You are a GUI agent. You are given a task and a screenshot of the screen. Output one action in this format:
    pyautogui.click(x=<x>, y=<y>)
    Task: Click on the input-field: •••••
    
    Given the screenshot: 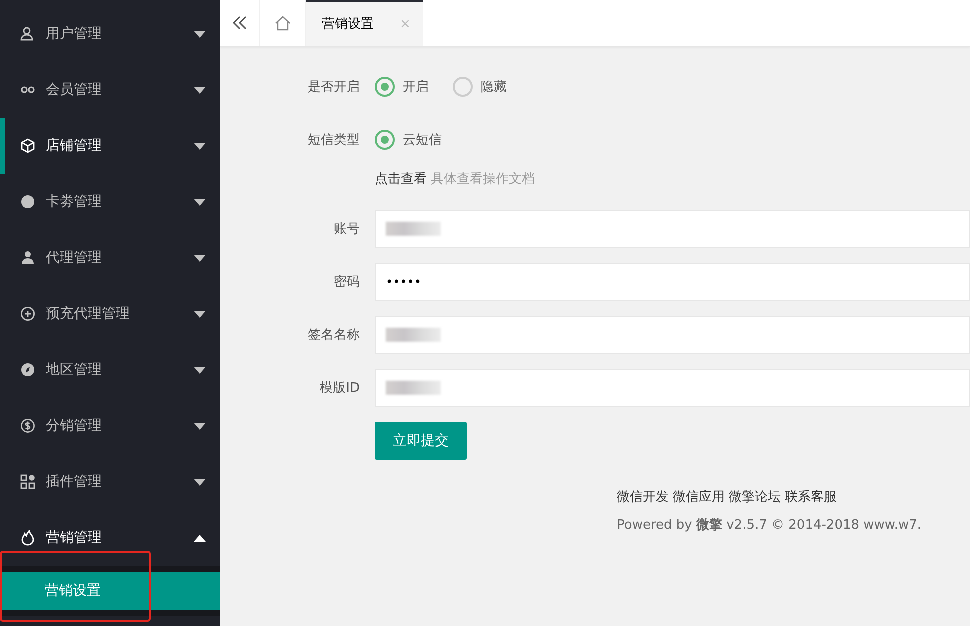 What is the action you would take?
    pyautogui.click(x=672, y=282)
    